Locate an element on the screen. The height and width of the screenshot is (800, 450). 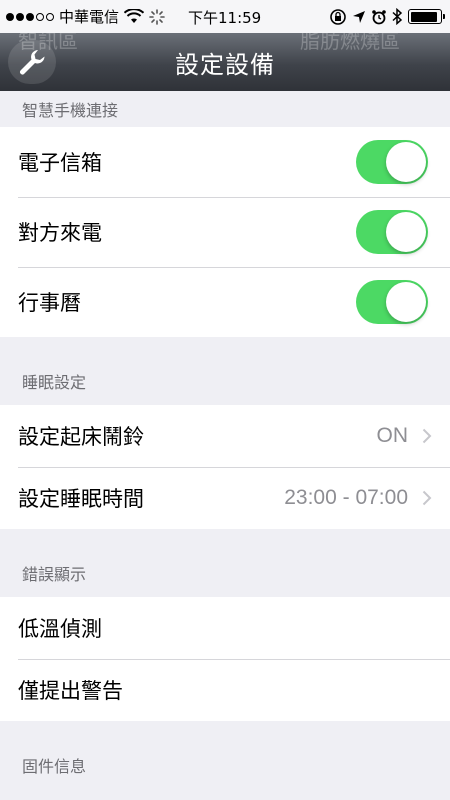
row-low-temp-detection: 低溫偵測 is located at coordinates (225, 628).